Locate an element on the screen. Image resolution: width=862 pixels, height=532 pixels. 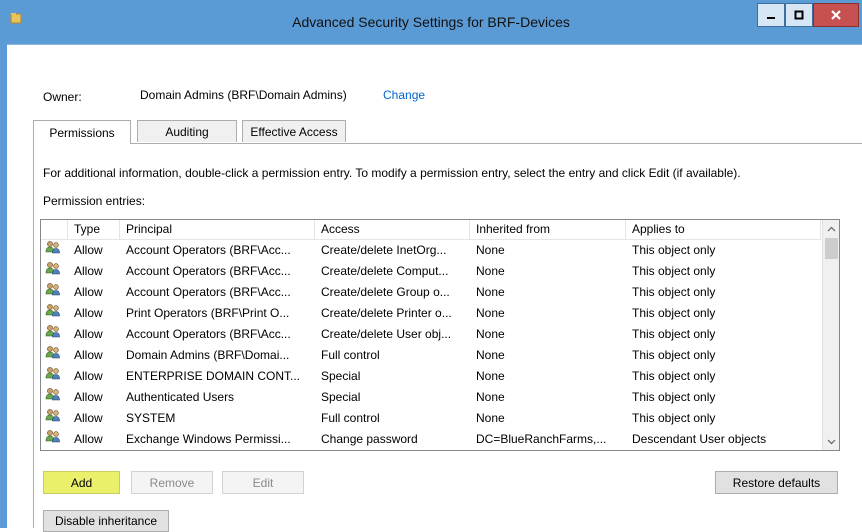
maximize-icon is located at coordinates (799, 15).